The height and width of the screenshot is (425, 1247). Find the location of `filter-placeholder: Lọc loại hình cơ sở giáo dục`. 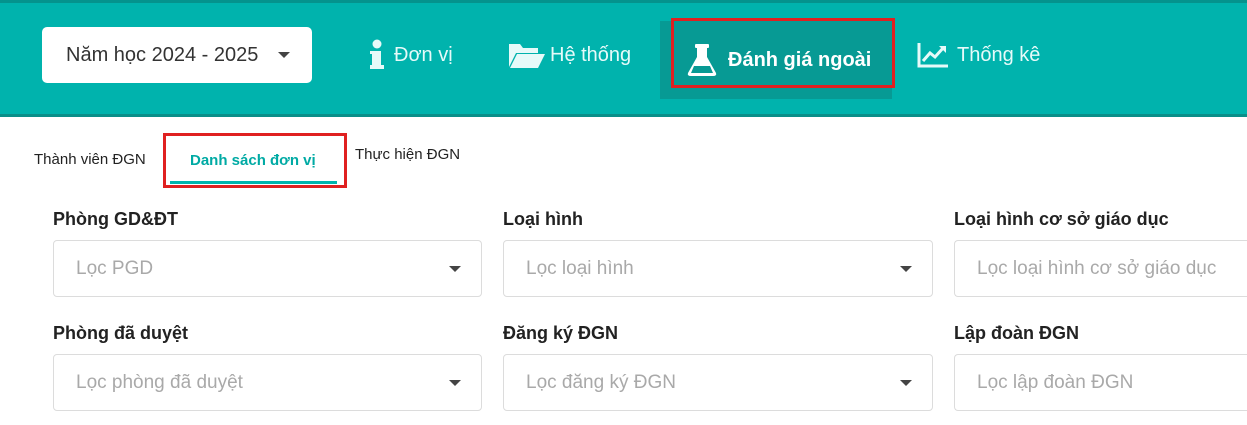

filter-placeholder: Lọc loại hình cơ sở giáo dục is located at coordinates (1097, 268).